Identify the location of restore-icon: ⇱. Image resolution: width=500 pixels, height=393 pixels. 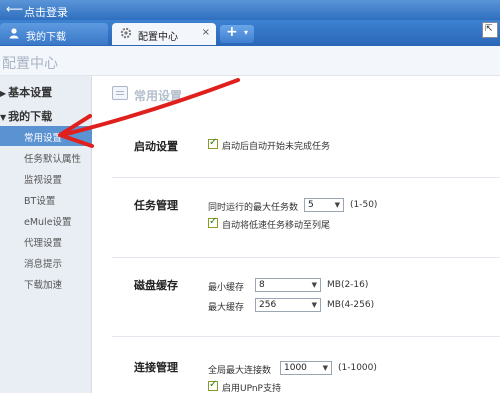
(489, 29).